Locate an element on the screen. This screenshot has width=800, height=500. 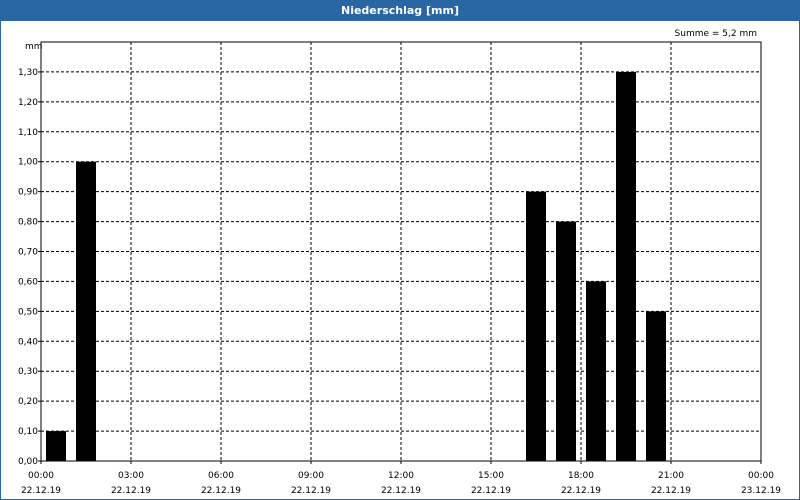
x-tick-time-label: 18:00 is located at coordinates (581, 476).